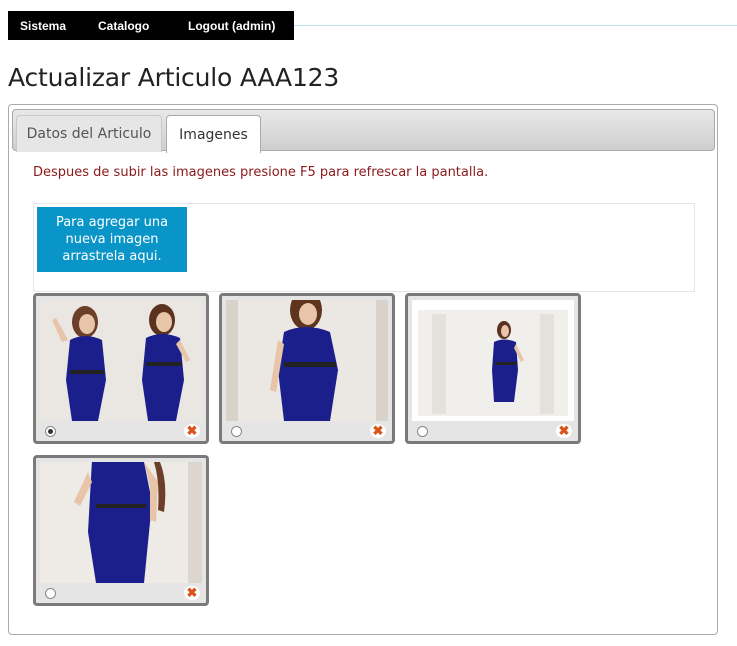 This screenshot has height=646, width=737. Describe the element at coordinates (151, 25) in the screenshot. I see `top-navbar: Sistema Catalogo Logout (admin)` at that location.